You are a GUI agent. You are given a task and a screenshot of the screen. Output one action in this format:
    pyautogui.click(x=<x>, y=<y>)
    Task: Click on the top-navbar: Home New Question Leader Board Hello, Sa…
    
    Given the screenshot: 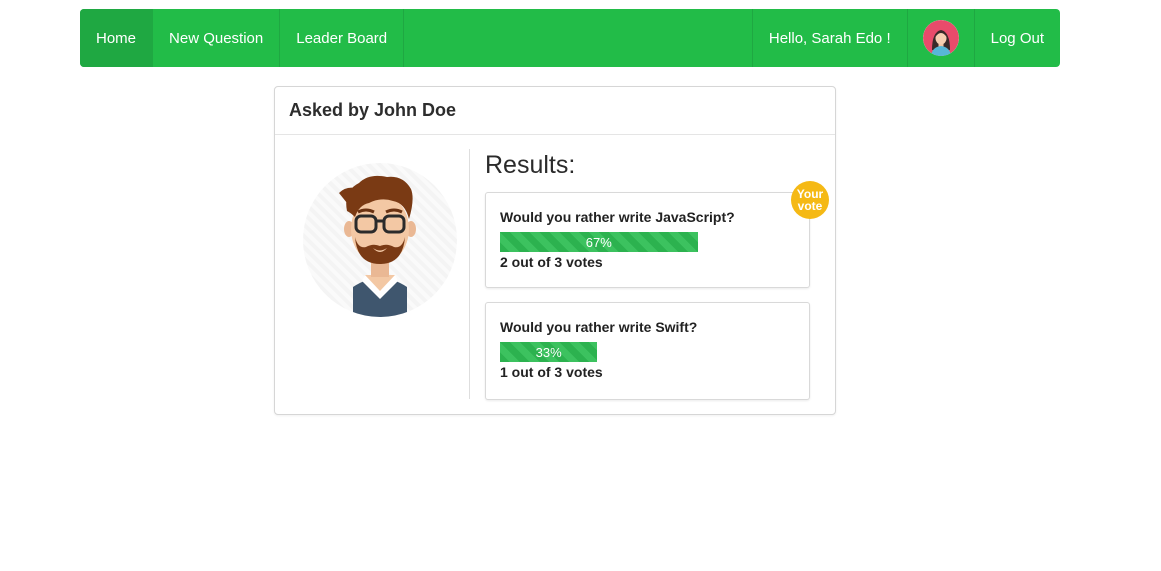 What is the action you would take?
    pyautogui.click(x=570, y=38)
    